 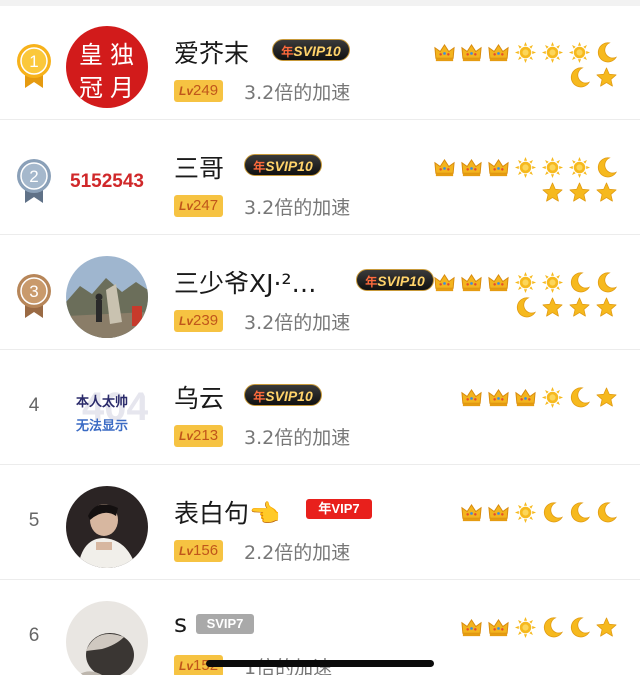 I want to click on speed-text: 2.2倍的加速, so click(x=297, y=553).